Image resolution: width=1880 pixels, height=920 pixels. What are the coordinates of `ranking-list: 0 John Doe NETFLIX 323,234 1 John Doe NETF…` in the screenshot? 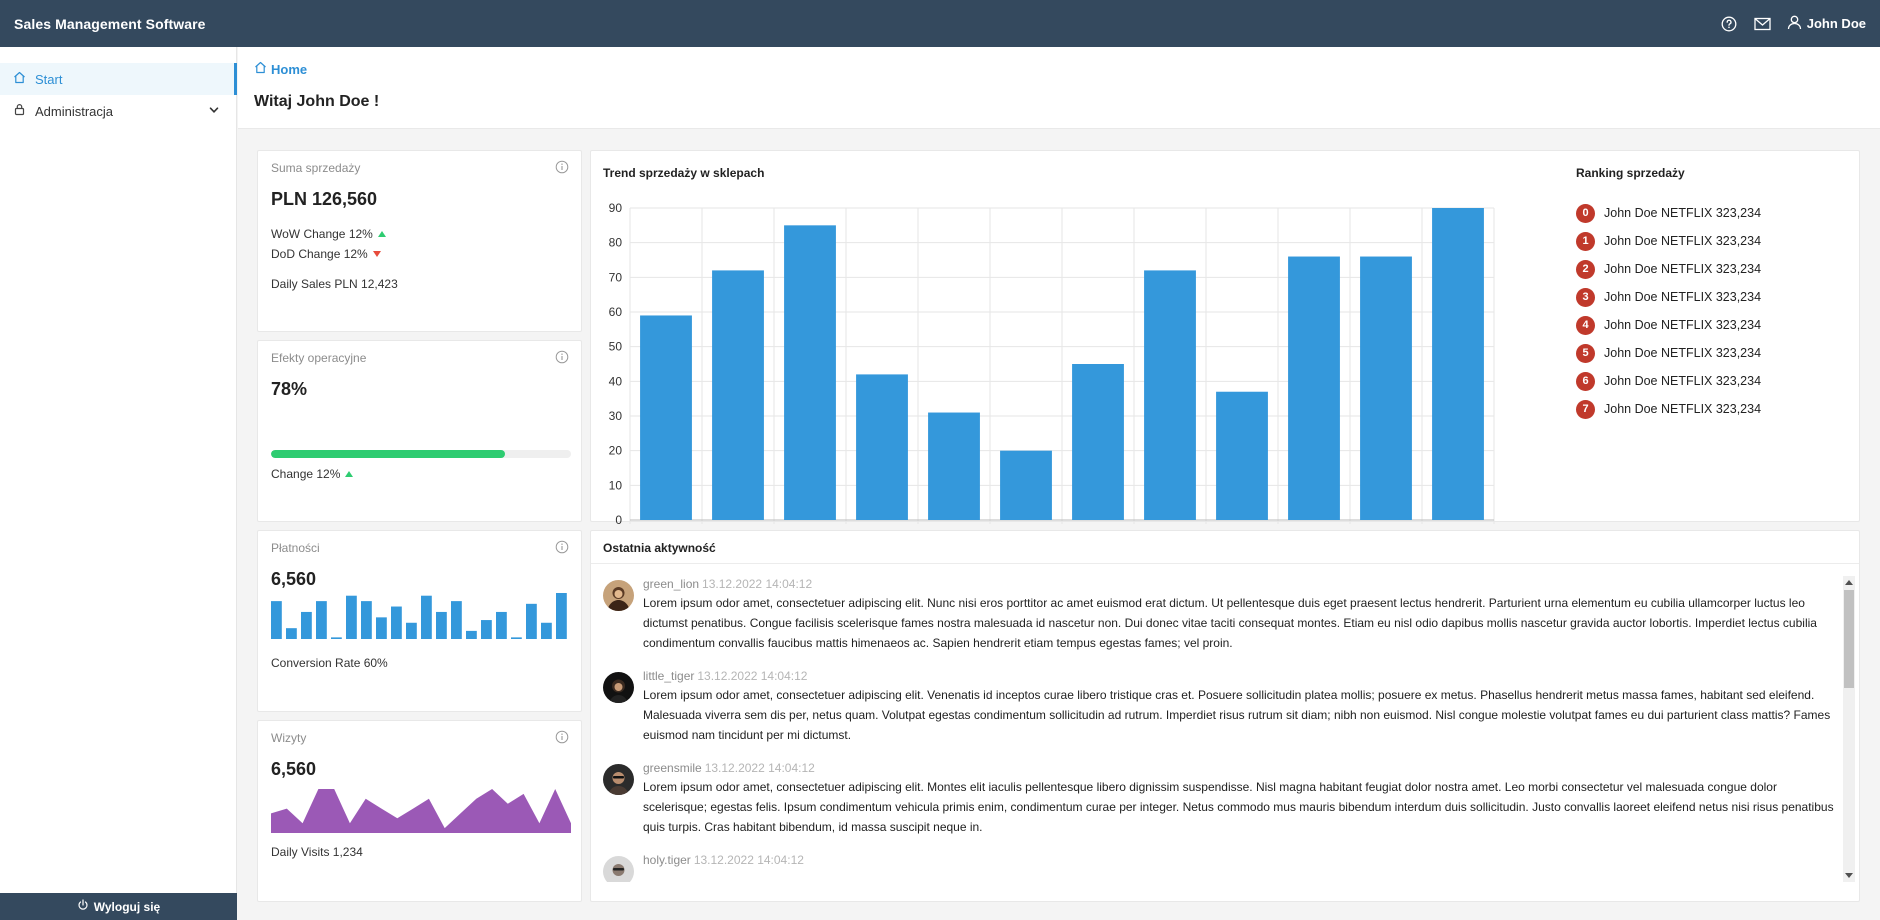 It's located at (1711, 311).